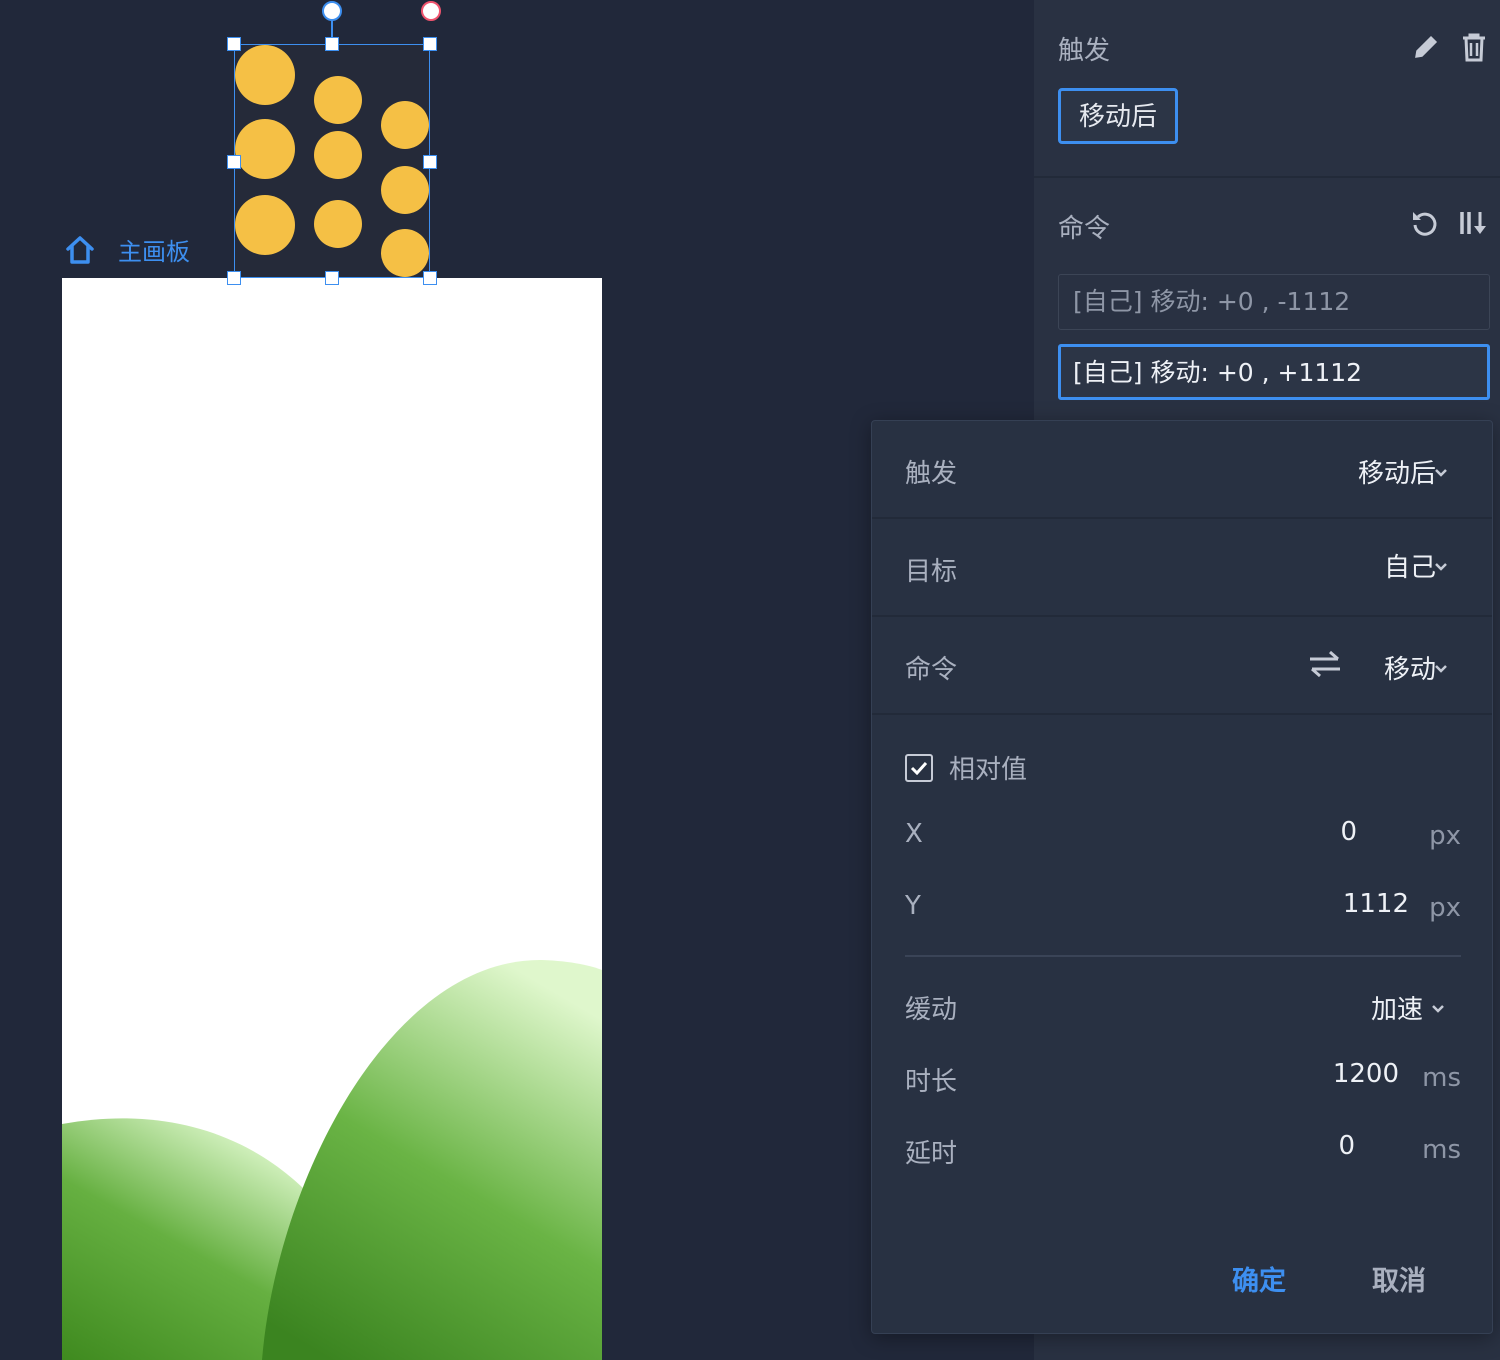  Describe the element at coordinates (80, 250) in the screenshot. I see `home-icon` at that location.